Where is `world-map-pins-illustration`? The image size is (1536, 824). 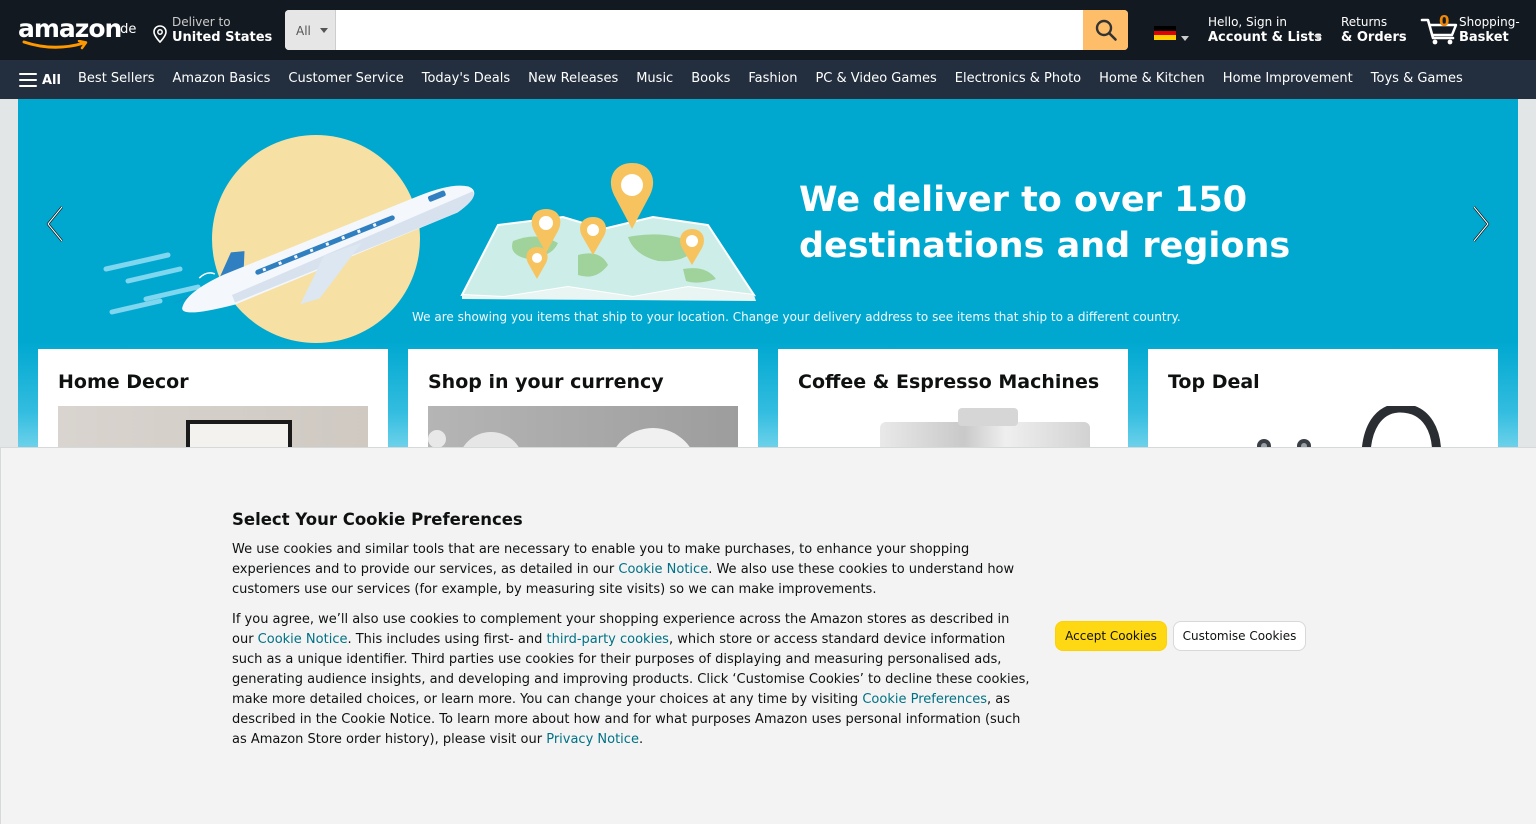
world-map-pins-illustration is located at coordinates (608, 232).